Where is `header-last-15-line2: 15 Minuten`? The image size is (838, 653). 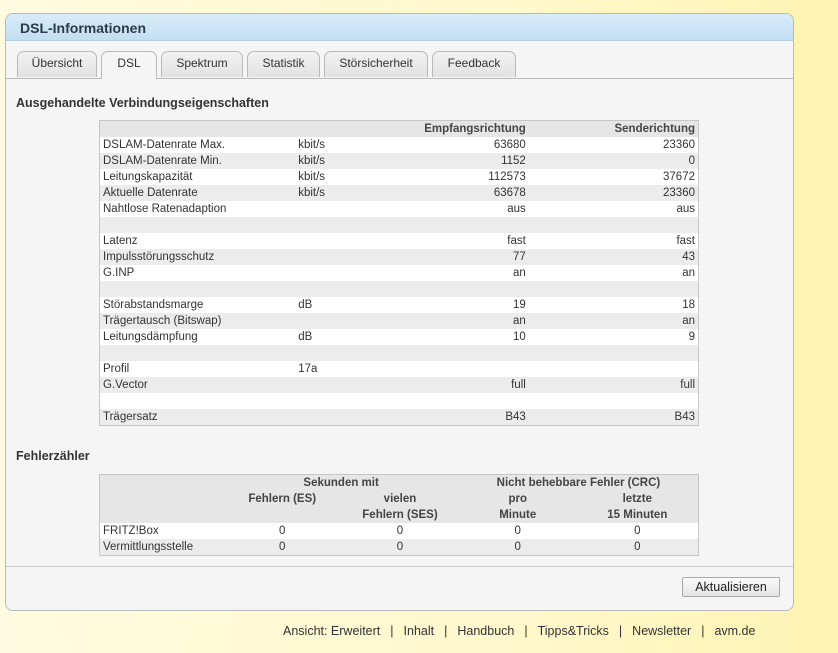
header-last-15-line2: 15 Minuten is located at coordinates (637, 515).